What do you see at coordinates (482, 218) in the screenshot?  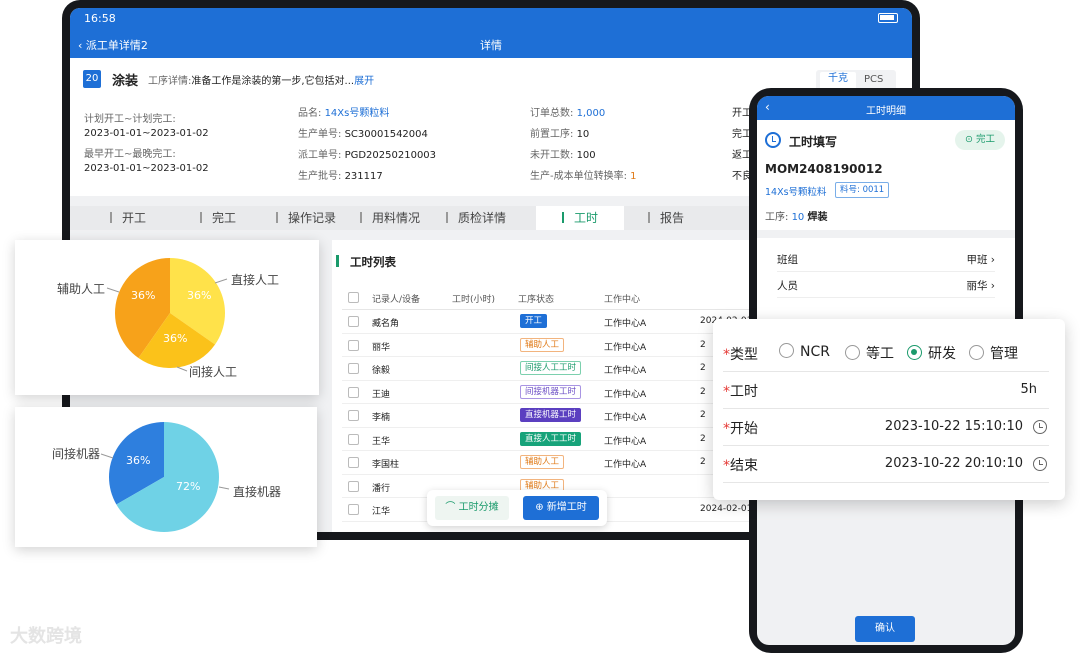 I see `tab-label: 质检详情` at bounding box center [482, 218].